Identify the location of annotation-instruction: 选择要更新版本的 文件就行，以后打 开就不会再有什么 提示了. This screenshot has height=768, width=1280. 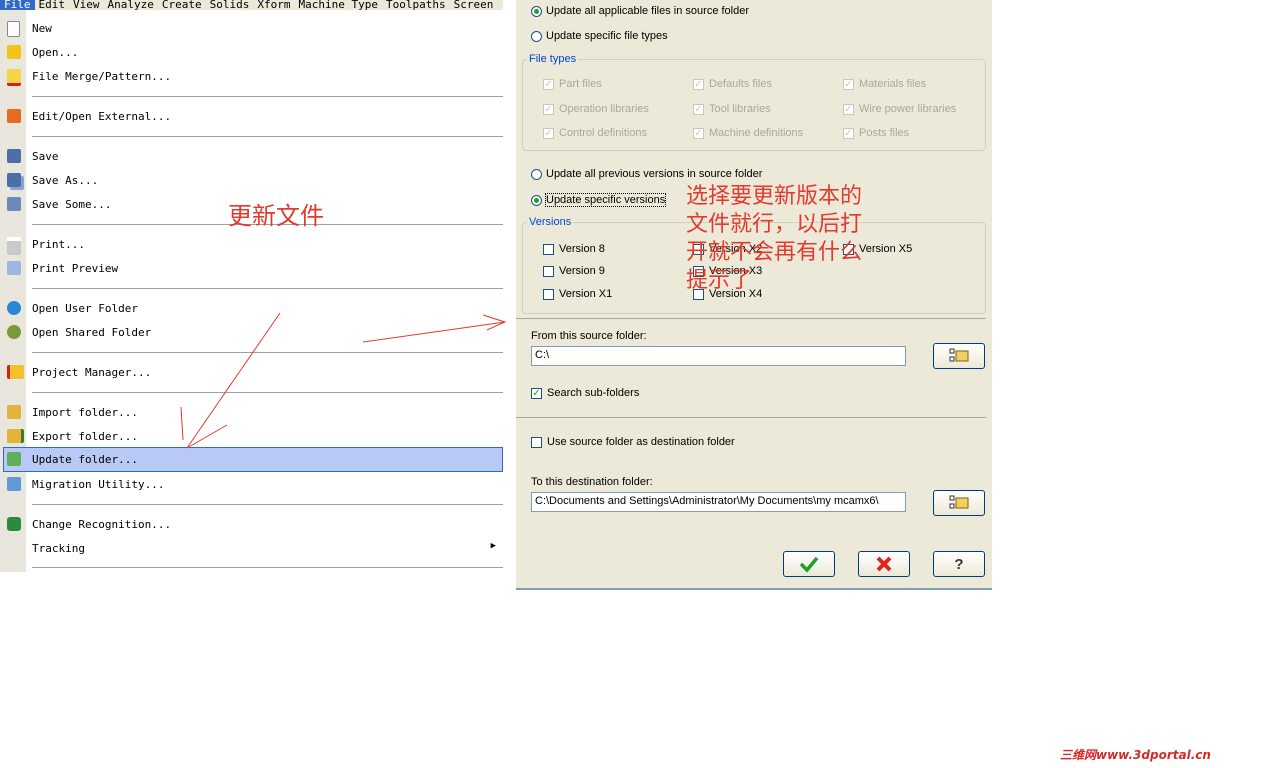
(774, 238).